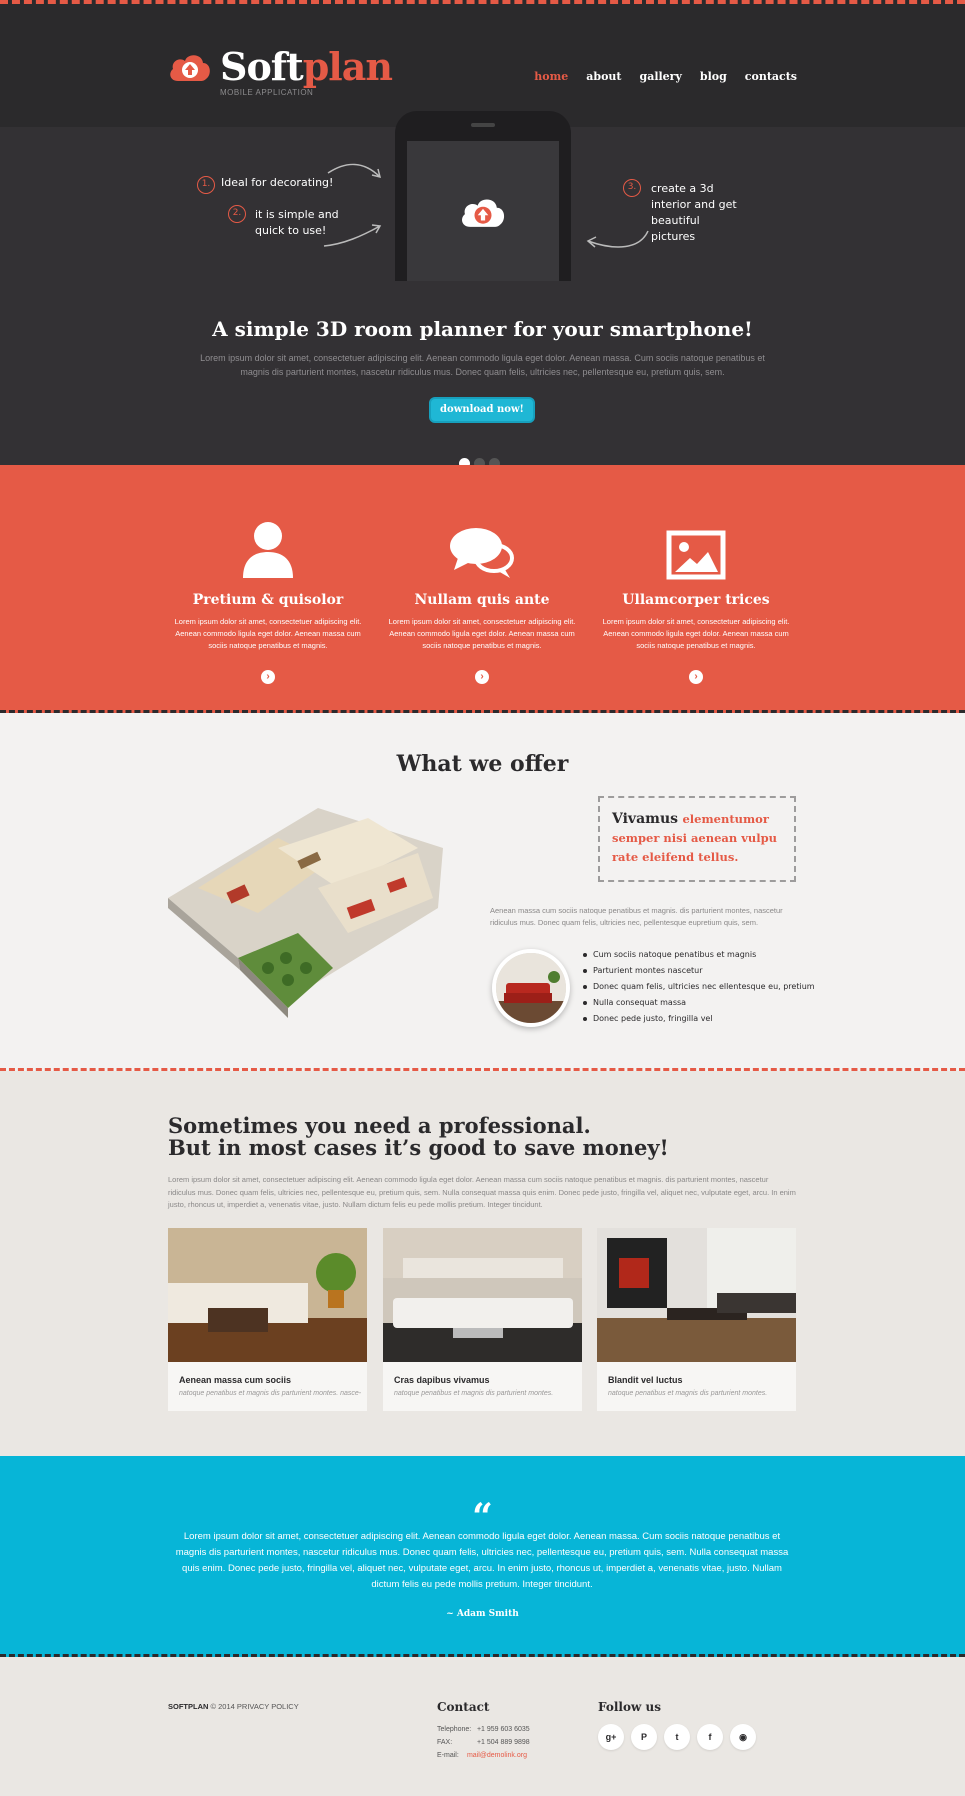 Image resolution: width=965 pixels, height=1796 pixels. Describe the element at coordinates (611, 1737) in the screenshot. I see `google-plus-icon: g+` at that location.